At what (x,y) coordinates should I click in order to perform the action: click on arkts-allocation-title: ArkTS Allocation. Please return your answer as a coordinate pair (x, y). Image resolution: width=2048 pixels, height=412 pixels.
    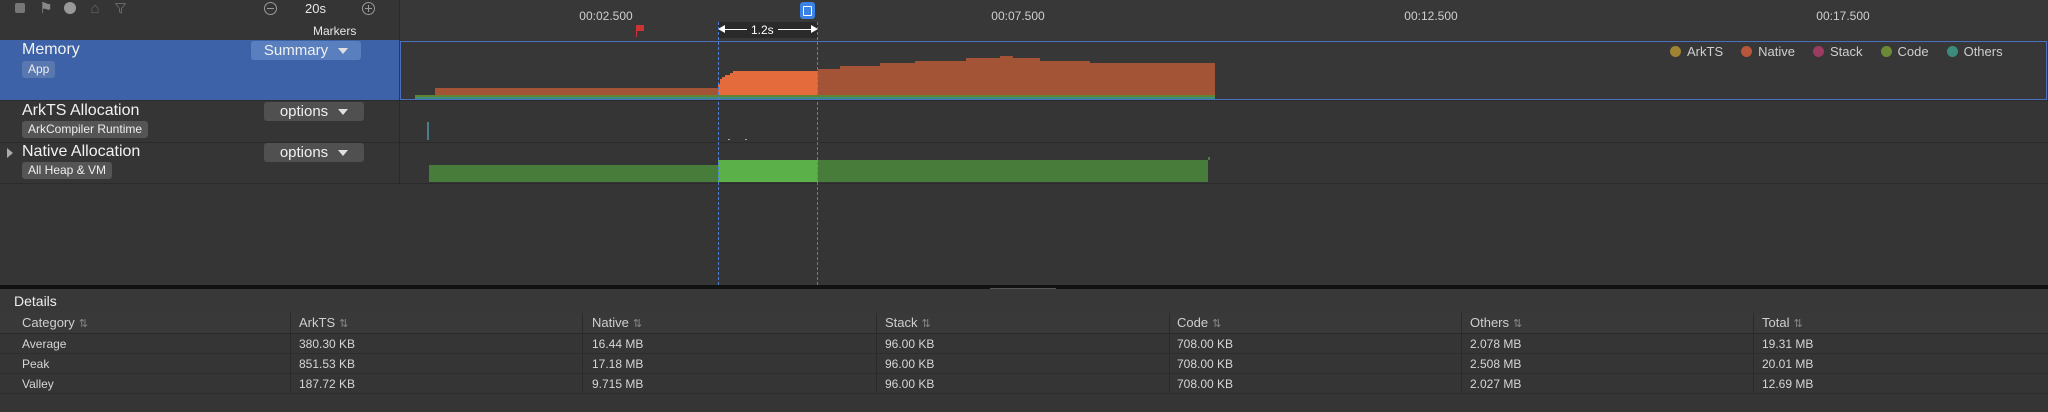
    Looking at the image, I should click on (81, 110).